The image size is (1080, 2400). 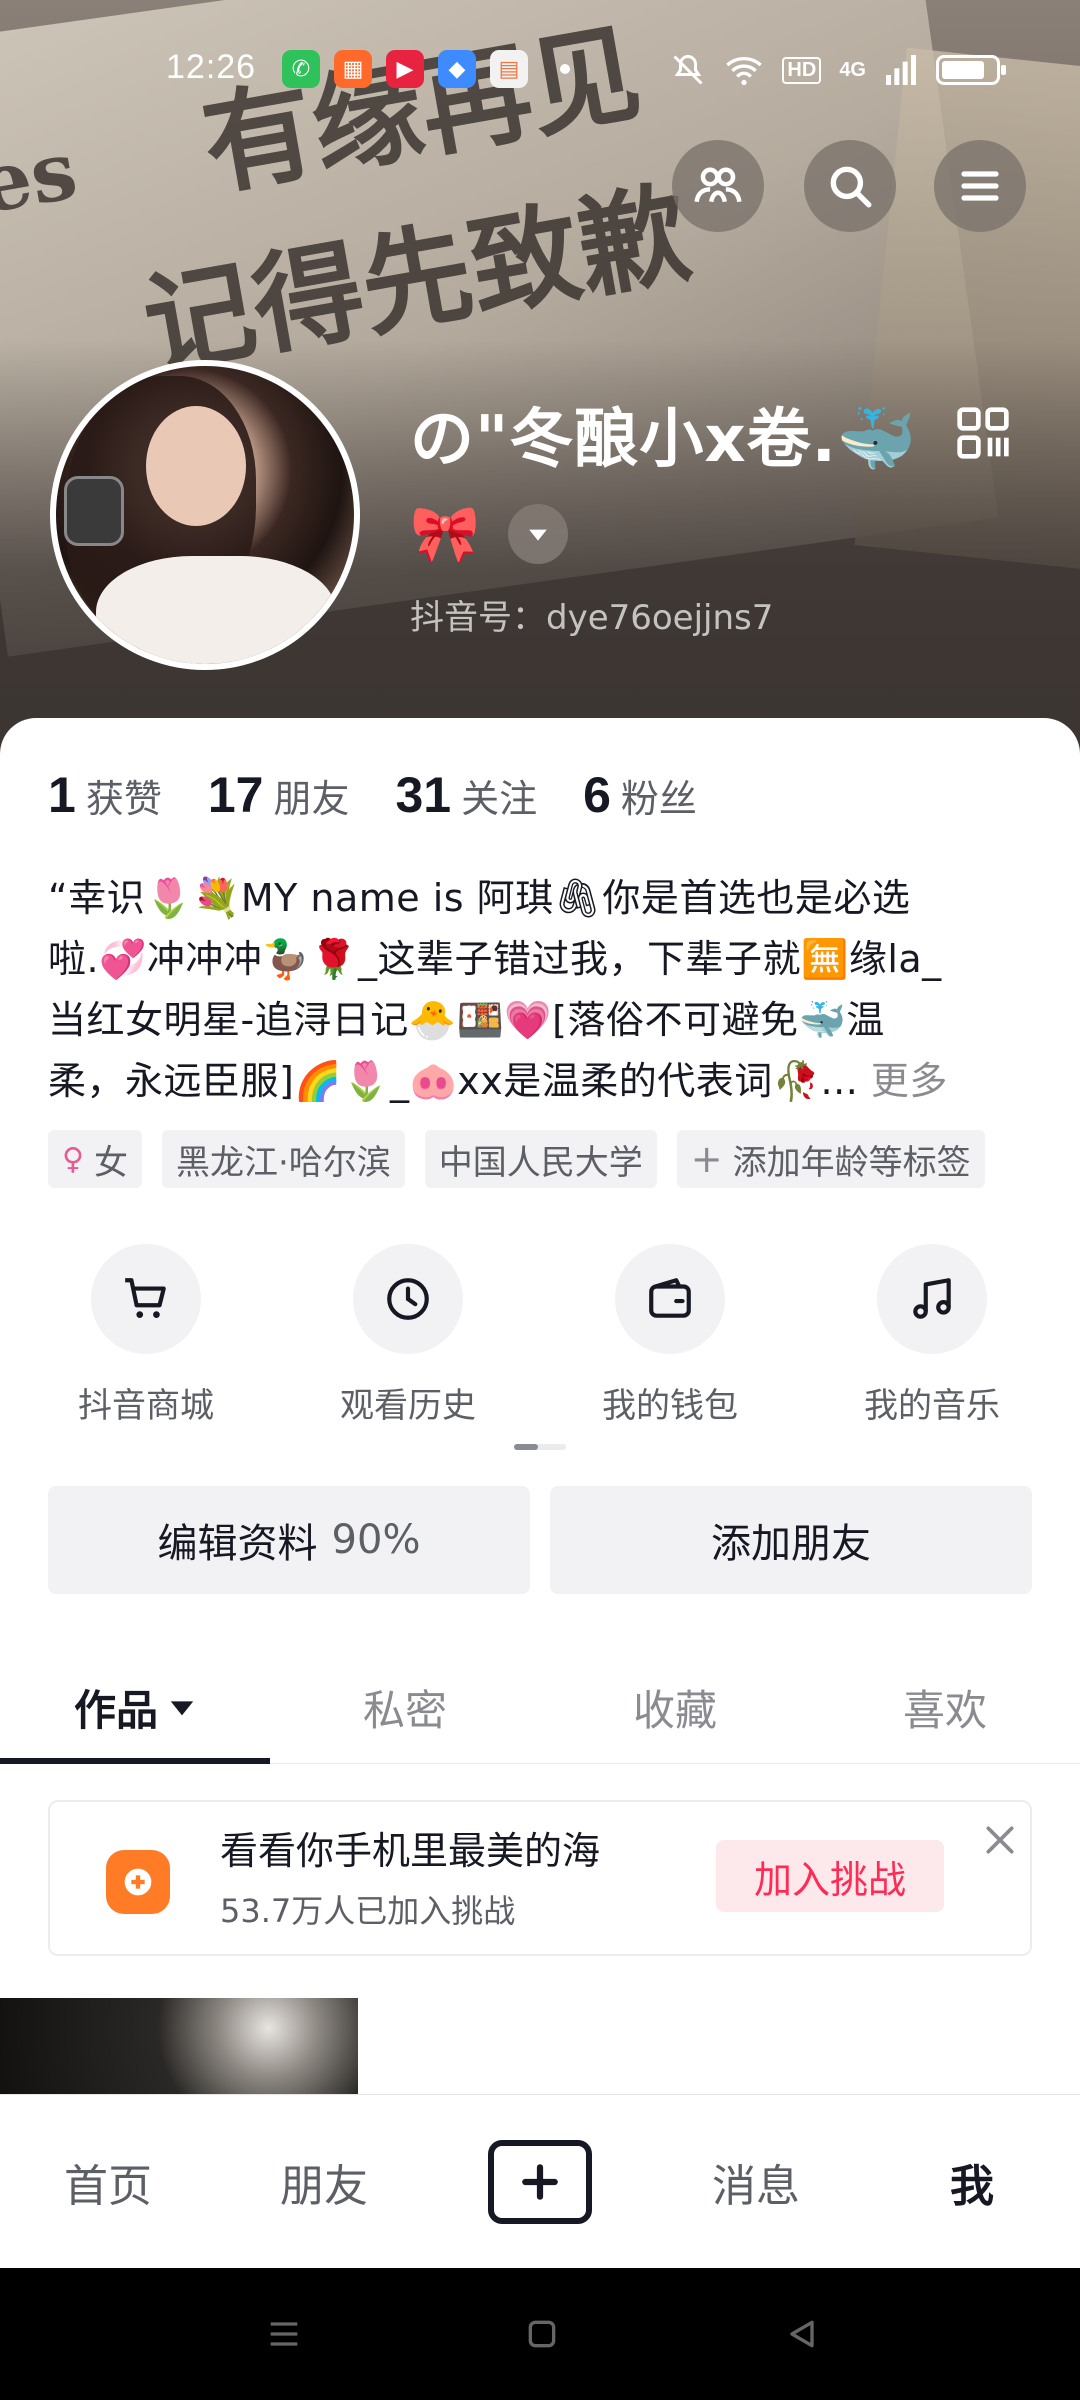 I want to click on clock-icon, so click(x=408, y=1299).